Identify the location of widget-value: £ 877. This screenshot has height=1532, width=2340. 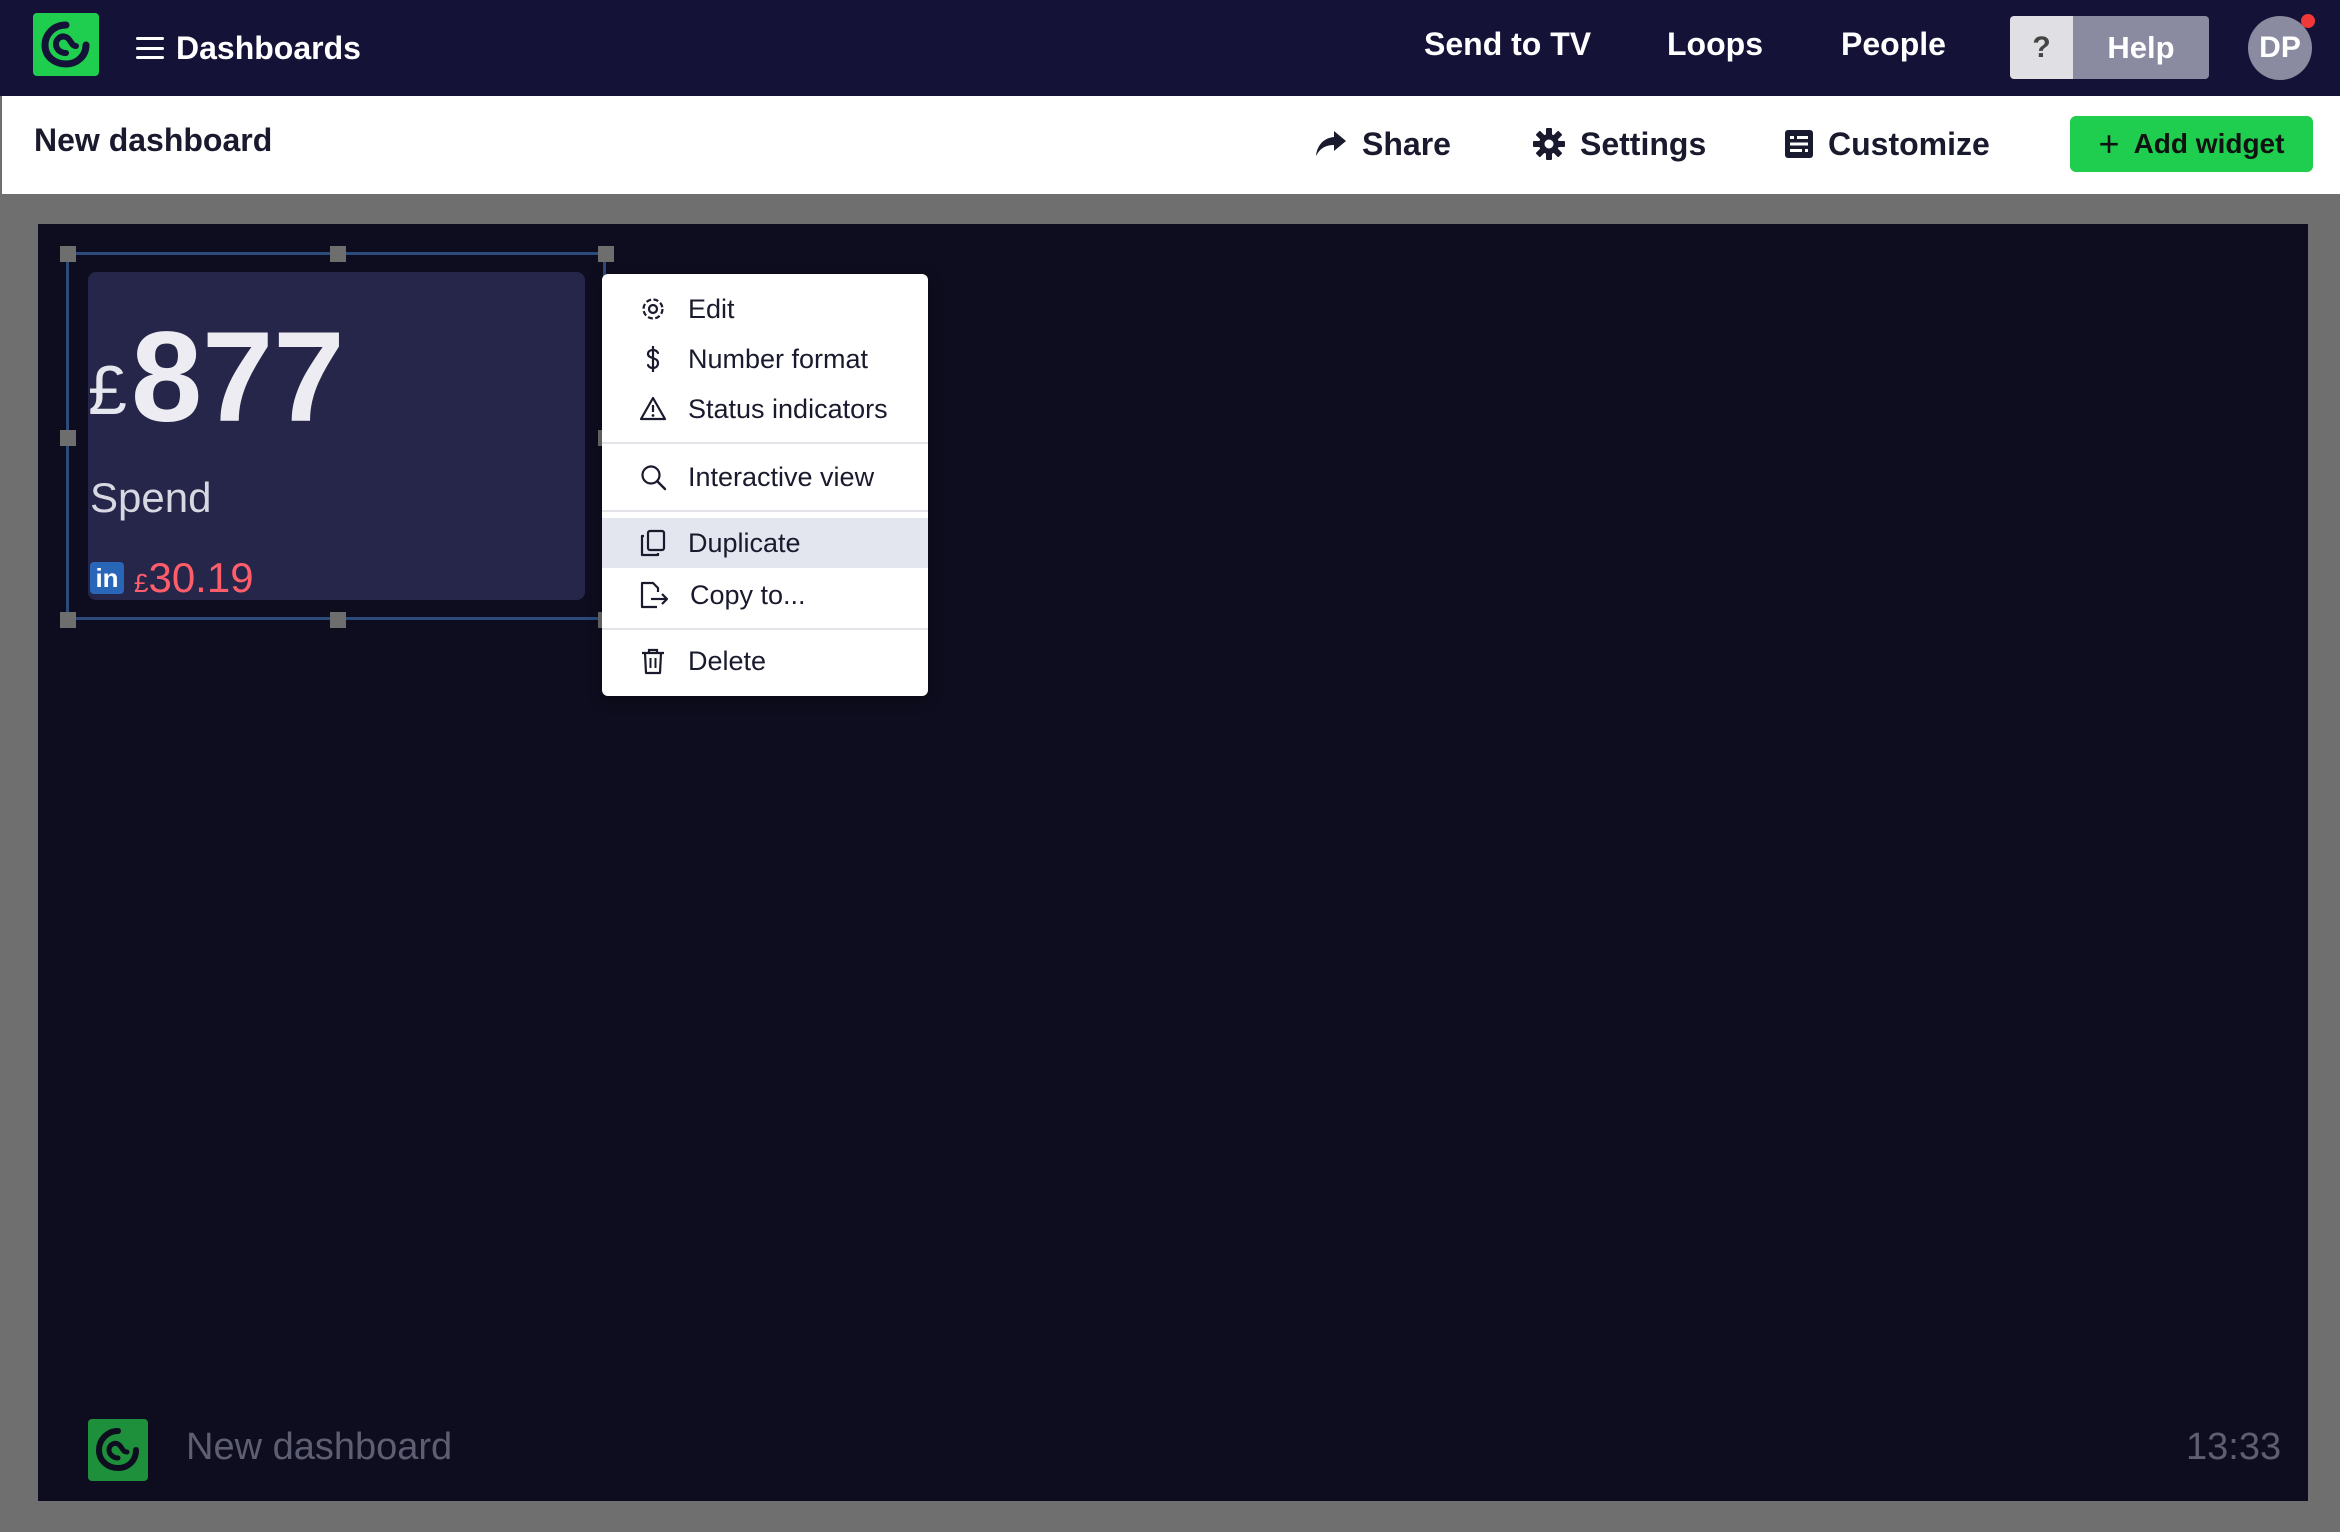
(216, 378).